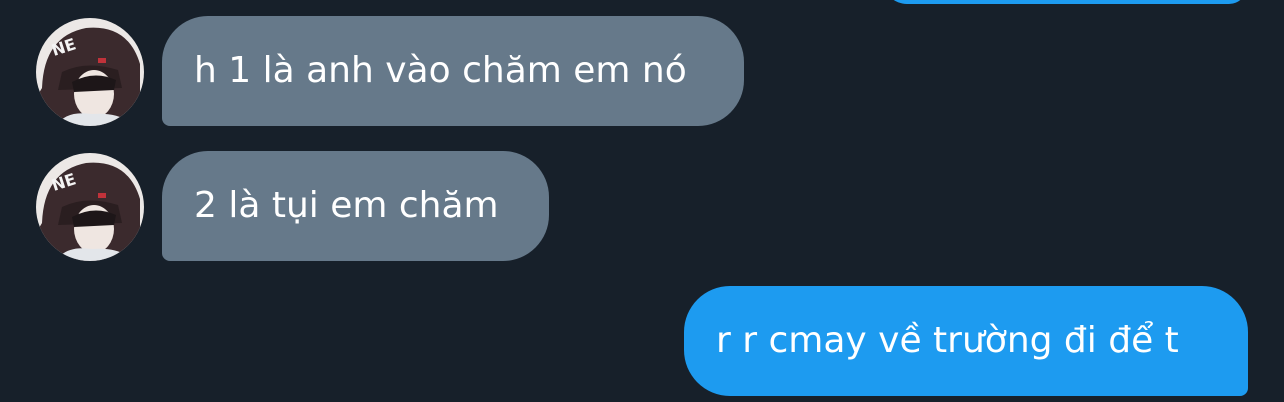 The image size is (1284, 402). Describe the element at coordinates (440, 70) in the screenshot. I see `message-text: h 1 là anh vào chăm em nó` at that location.